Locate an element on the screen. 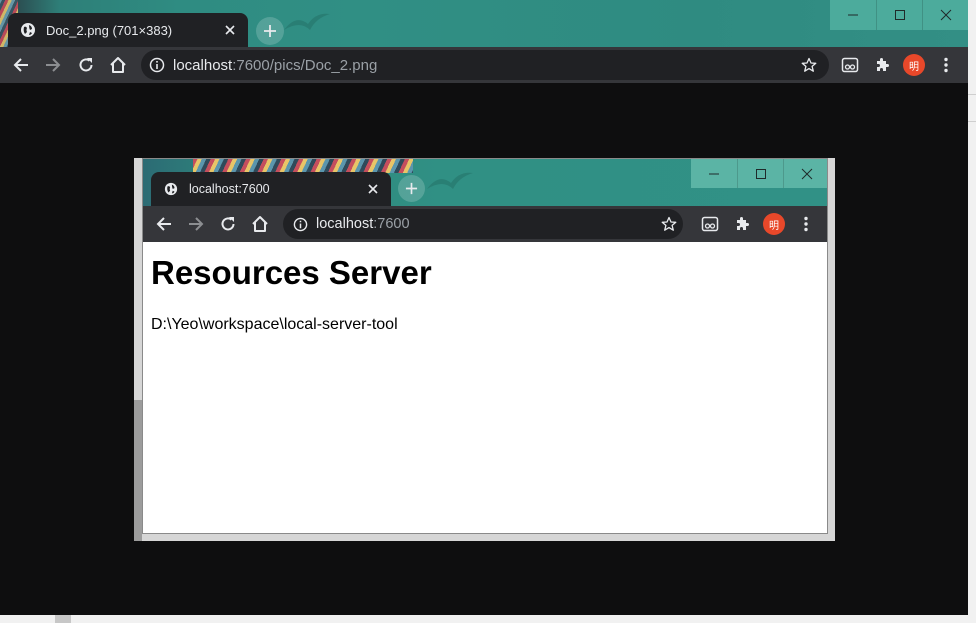 Image resolution: width=976 pixels, height=623 pixels. inner-forward-button is located at coordinates (196, 224).